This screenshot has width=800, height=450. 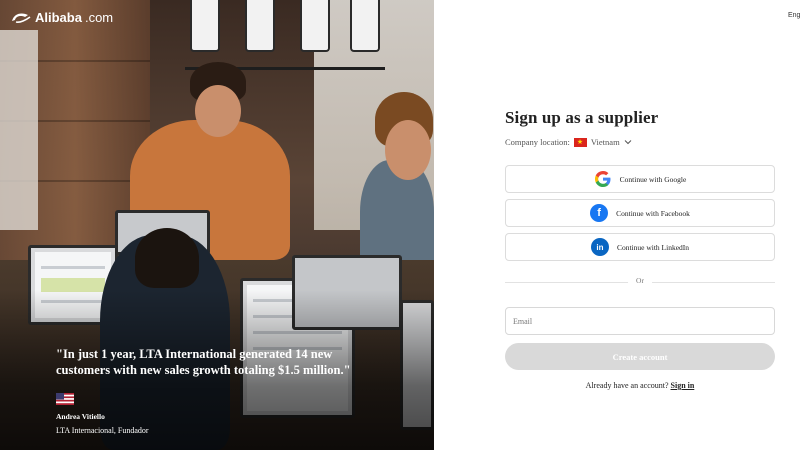 What do you see at coordinates (65, 399) in the screenshot?
I see `us-flag-icon` at bounding box center [65, 399].